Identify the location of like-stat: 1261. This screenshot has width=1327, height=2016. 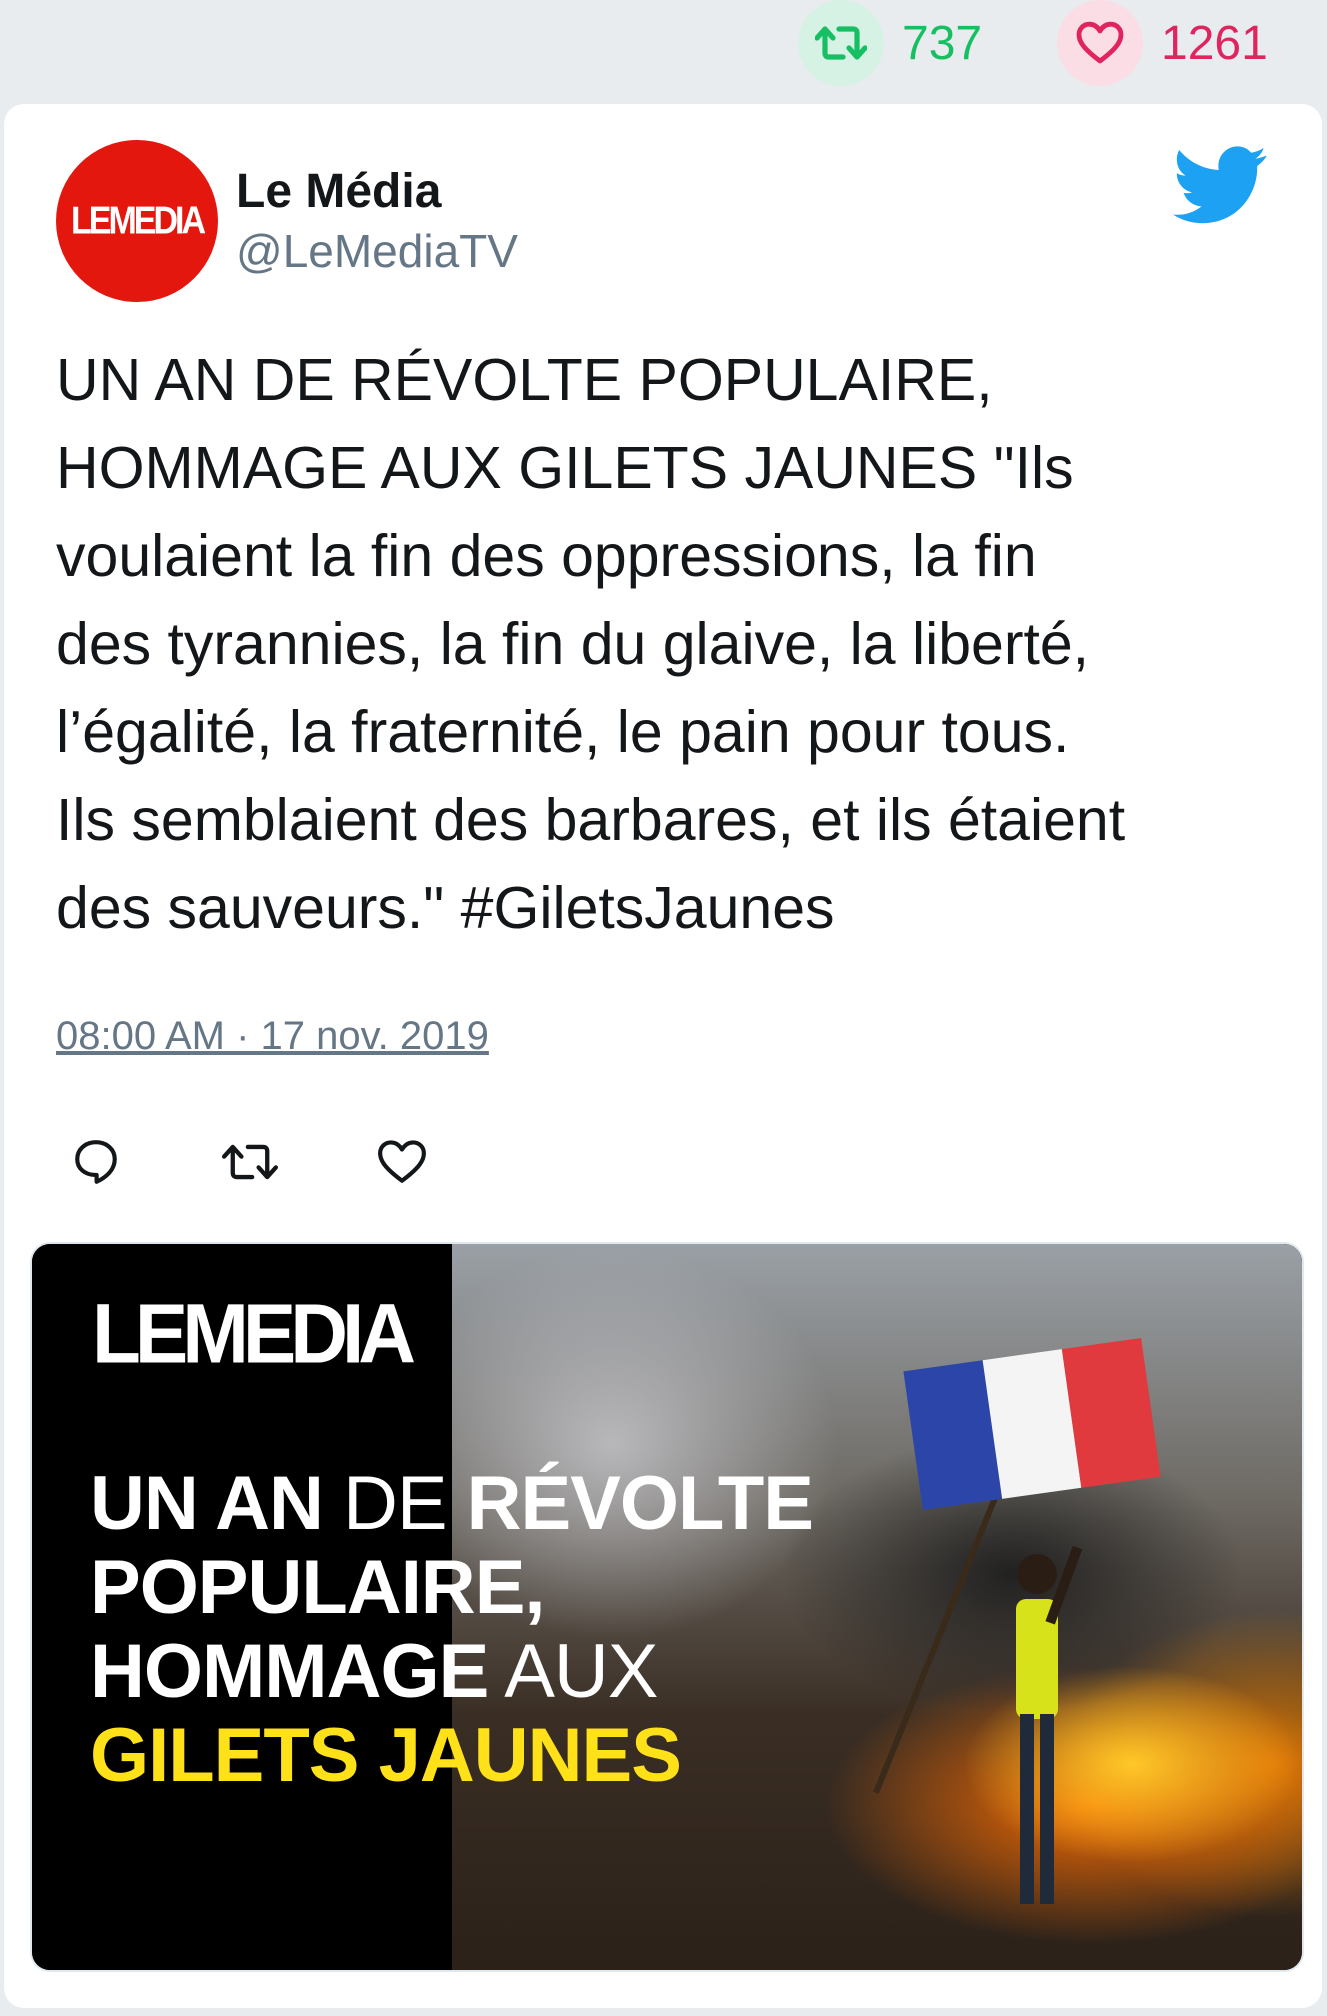
(1162, 43).